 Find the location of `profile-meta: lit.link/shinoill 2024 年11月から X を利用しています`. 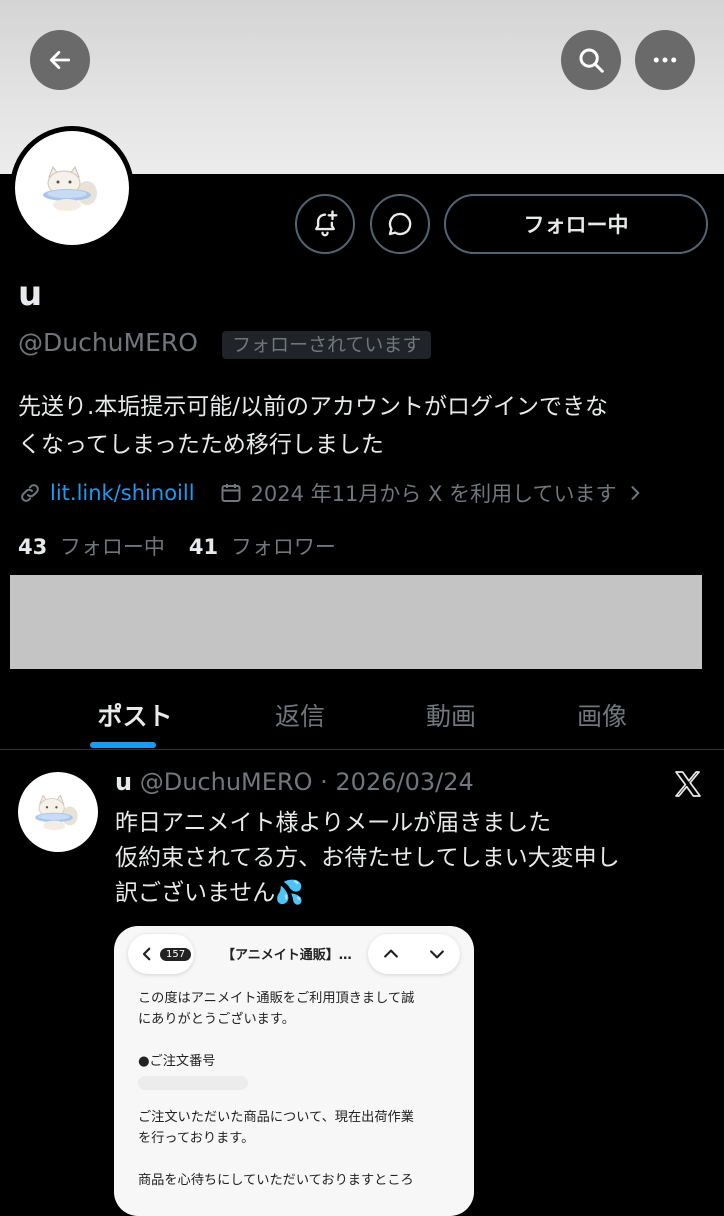

profile-meta: lit.link/shinoill 2024 年11月から X を利用しています is located at coordinates (331, 493).